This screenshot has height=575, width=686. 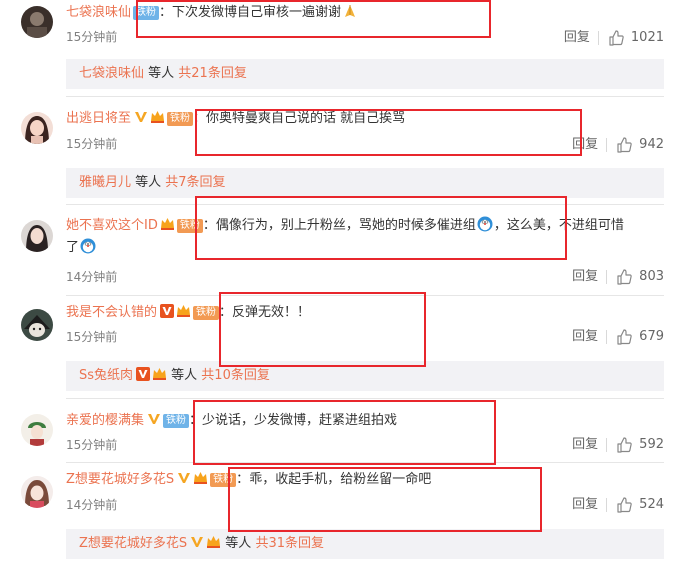 I want to click on more-replies-link: 共10条回复, so click(x=235, y=375).